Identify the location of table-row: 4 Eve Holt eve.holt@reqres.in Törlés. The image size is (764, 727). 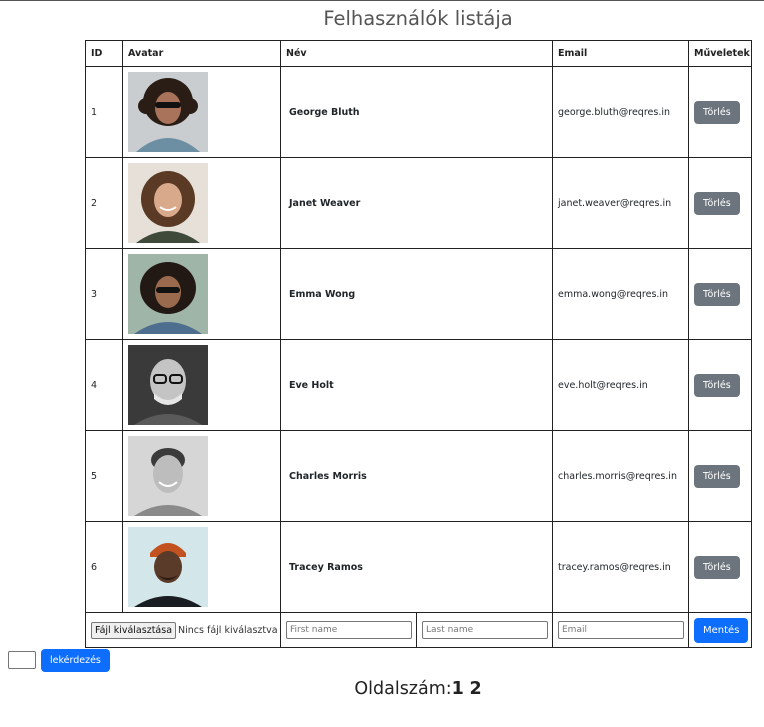
(418, 385).